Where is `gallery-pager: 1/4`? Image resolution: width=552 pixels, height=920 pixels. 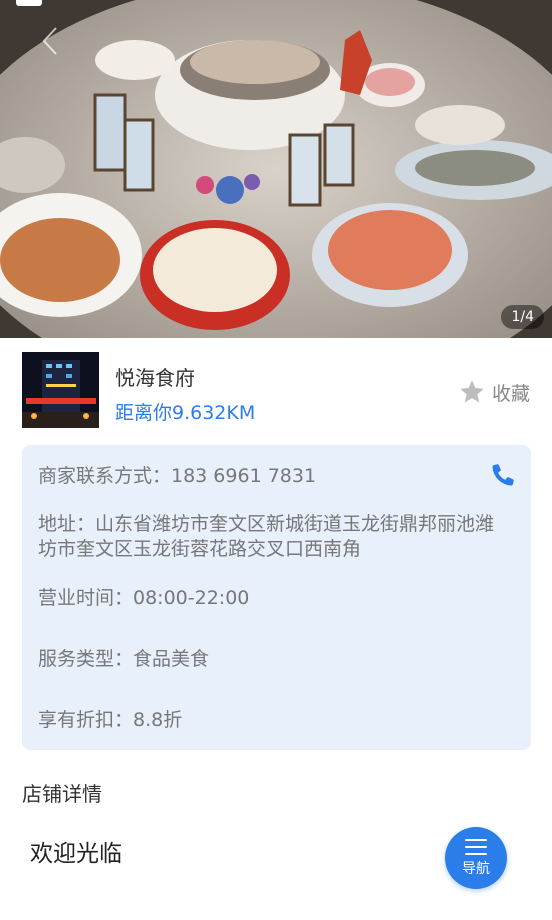
gallery-pager: 1/4 is located at coordinates (522, 317).